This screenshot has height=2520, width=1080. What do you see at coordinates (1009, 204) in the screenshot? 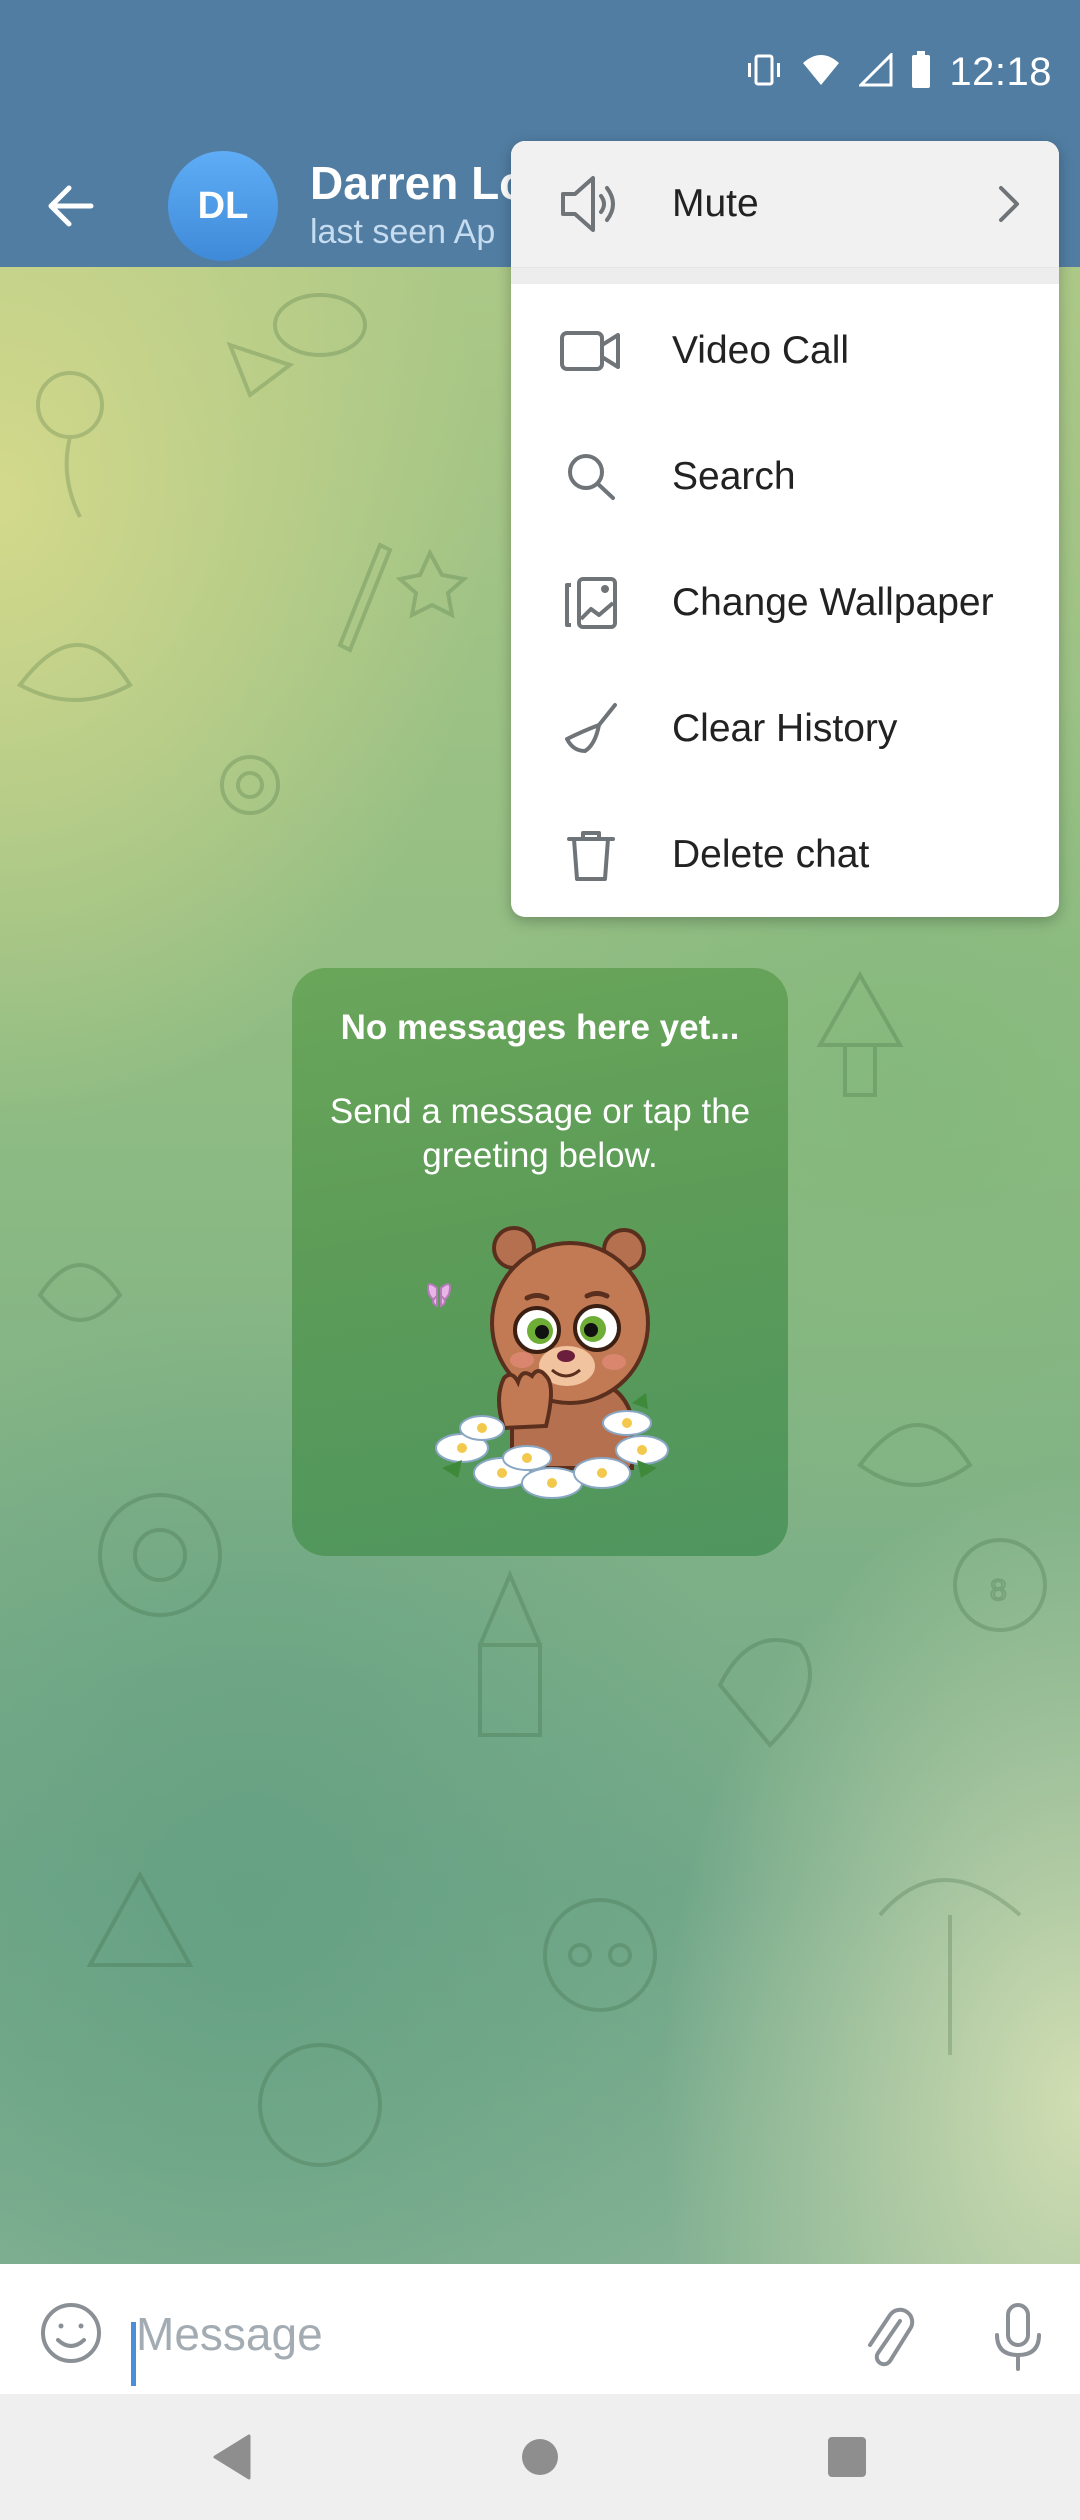
I see `chevron-right-icon` at bounding box center [1009, 204].